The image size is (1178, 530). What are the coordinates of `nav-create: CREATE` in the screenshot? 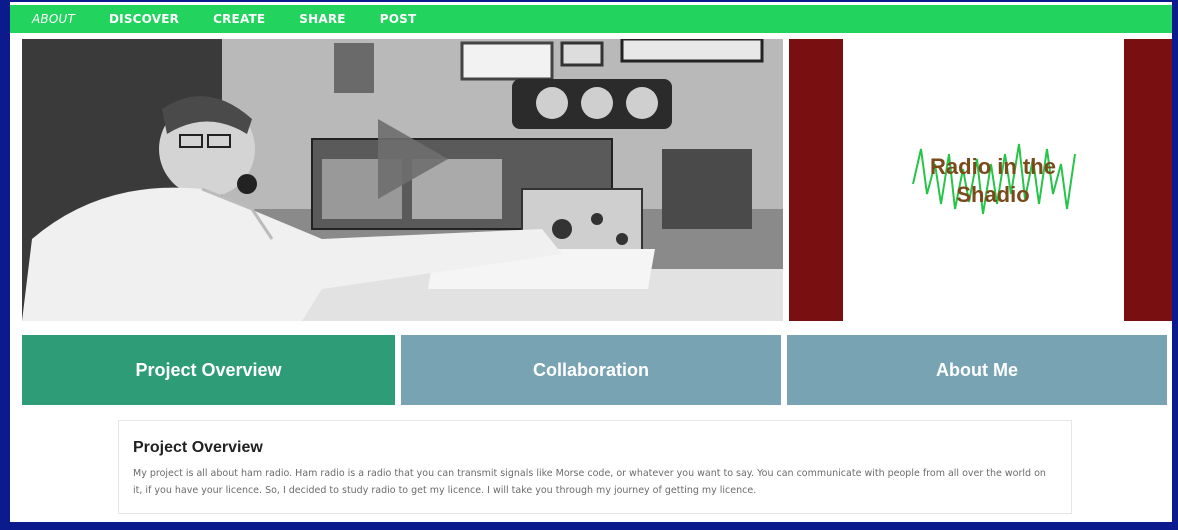 It's located at (239, 19).